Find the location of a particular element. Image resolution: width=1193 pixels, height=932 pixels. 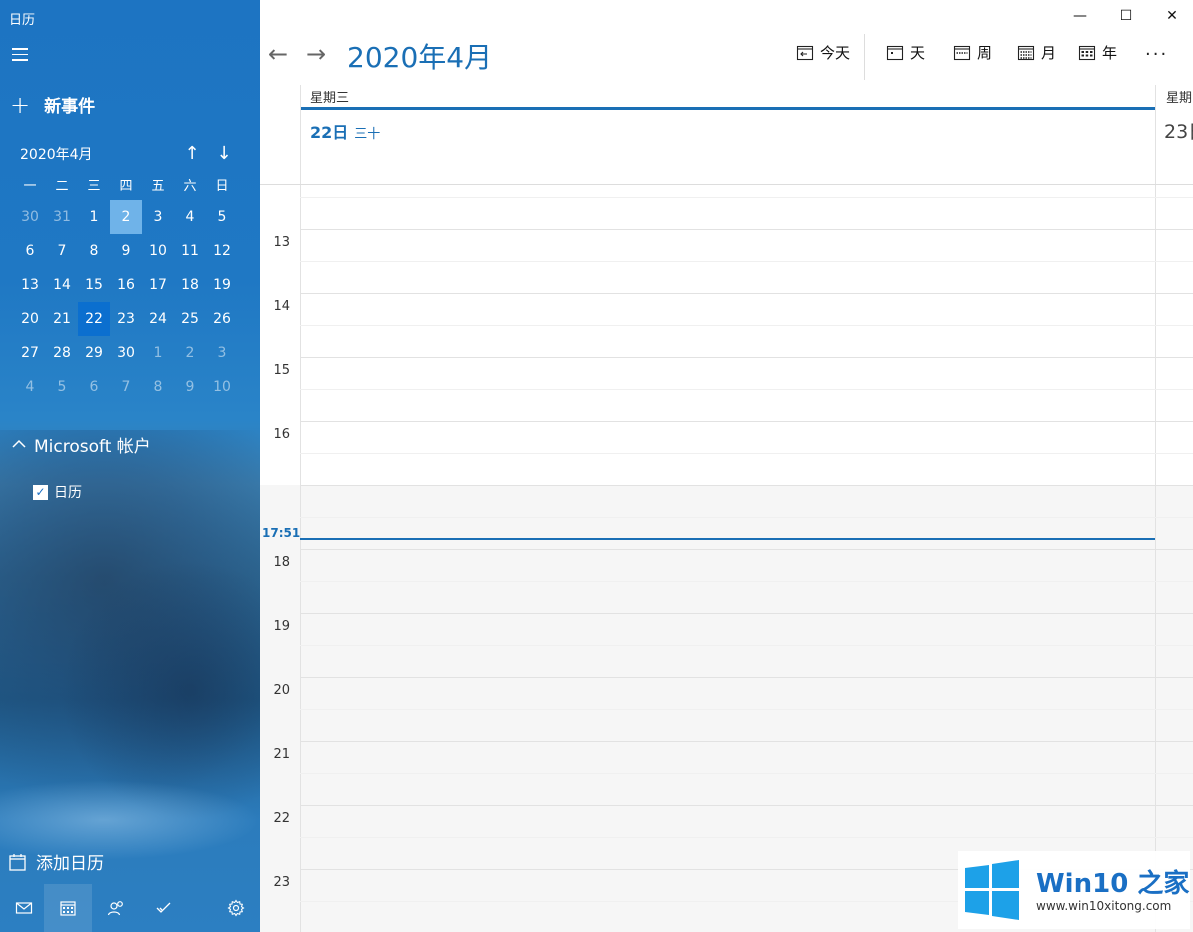

day-cell: 16 is located at coordinates (126, 285).